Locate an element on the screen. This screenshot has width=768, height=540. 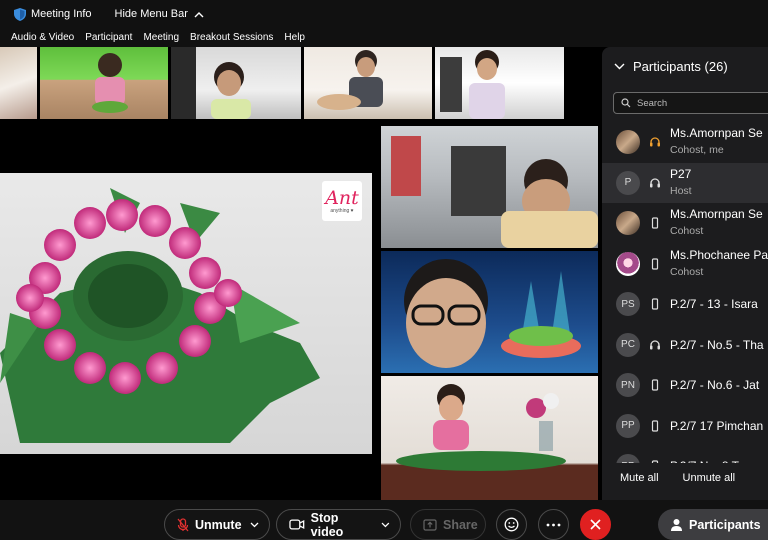
meeting-info-button: Meeting Info is located at coordinates (53, 14).